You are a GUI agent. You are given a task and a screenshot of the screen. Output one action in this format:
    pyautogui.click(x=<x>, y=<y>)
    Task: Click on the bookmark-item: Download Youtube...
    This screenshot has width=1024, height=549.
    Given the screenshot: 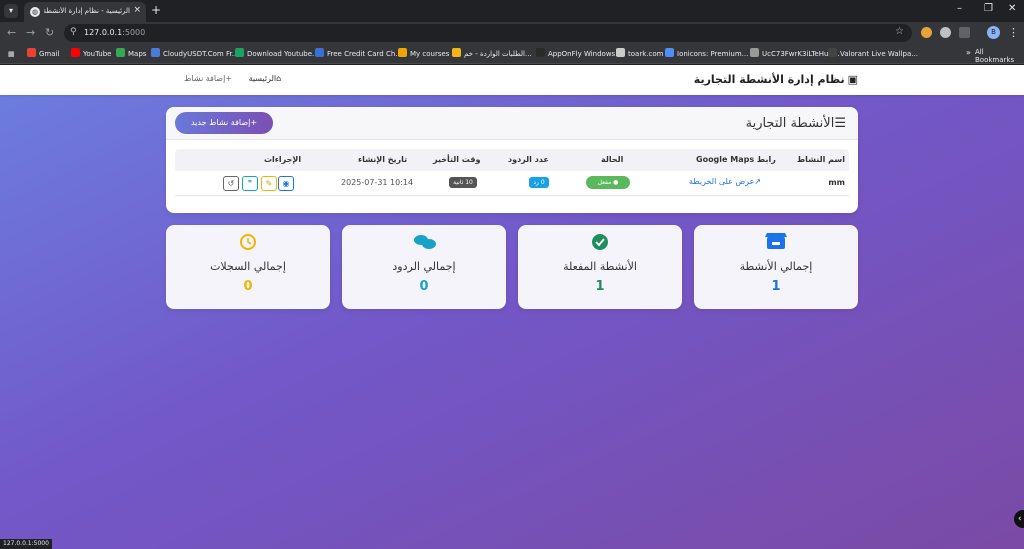 What is the action you would take?
    pyautogui.click(x=277, y=54)
    